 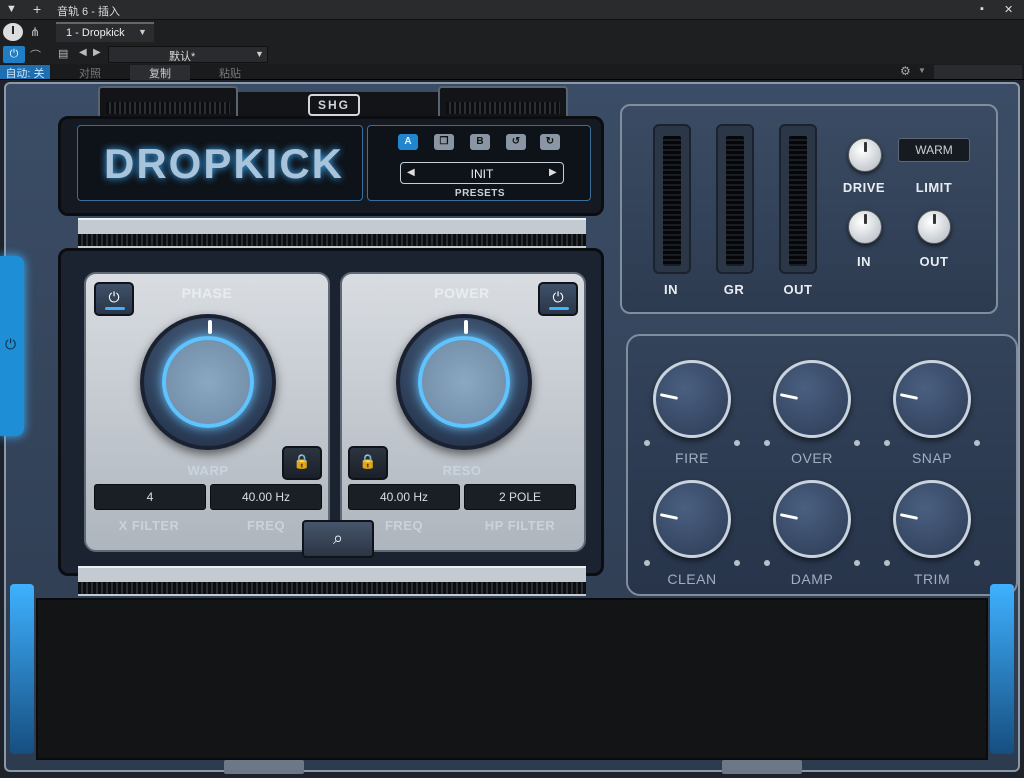 What do you see at coordinates (266, 497) in the screenshot?
I see `freq1-value: 40.00 Hz` at bounding box center [266, 497].